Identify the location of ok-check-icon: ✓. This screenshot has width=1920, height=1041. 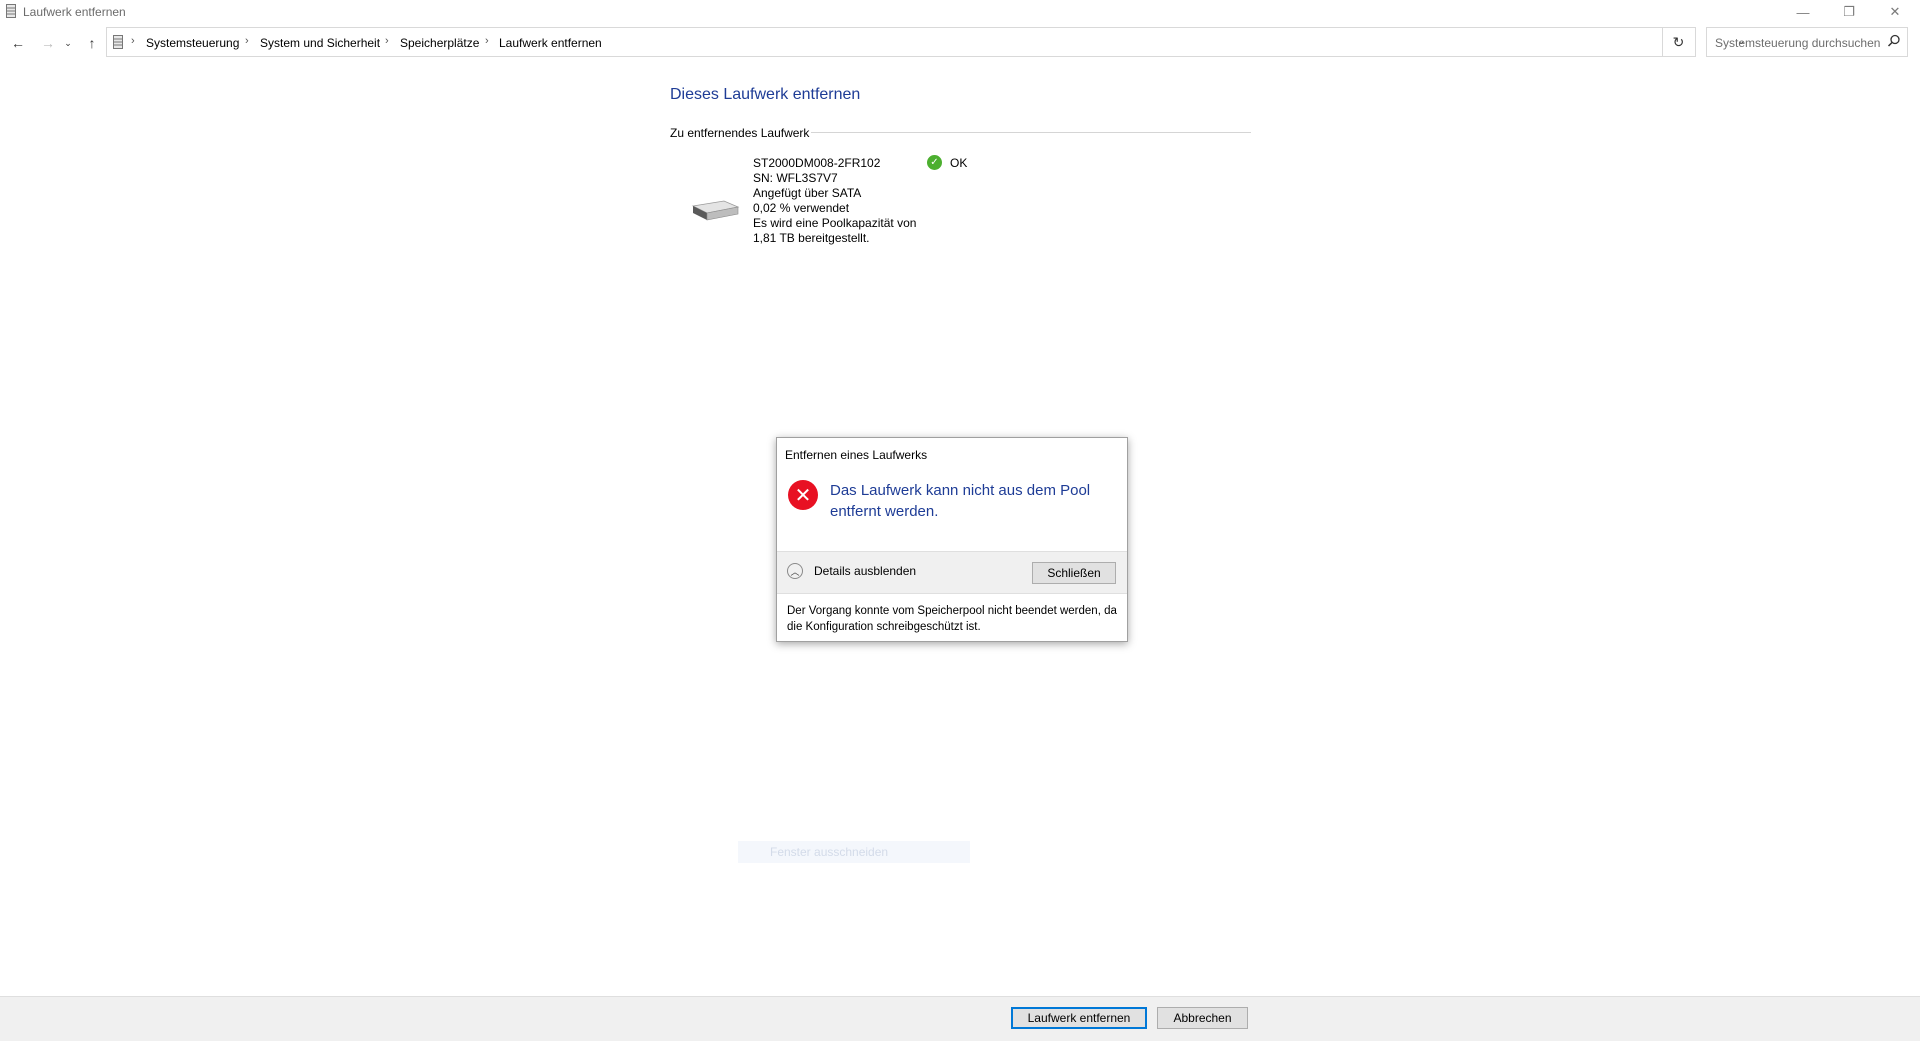
(934, 162).